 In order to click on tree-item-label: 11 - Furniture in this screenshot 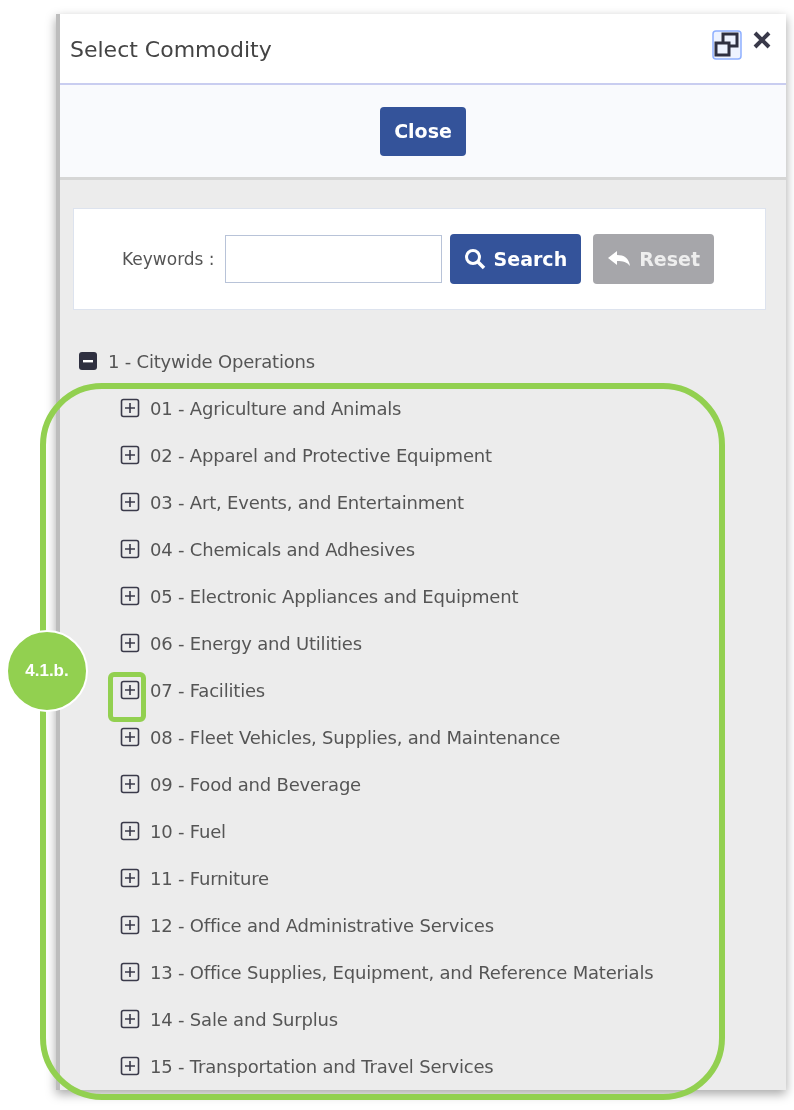, I will do `click(209, 878)`.